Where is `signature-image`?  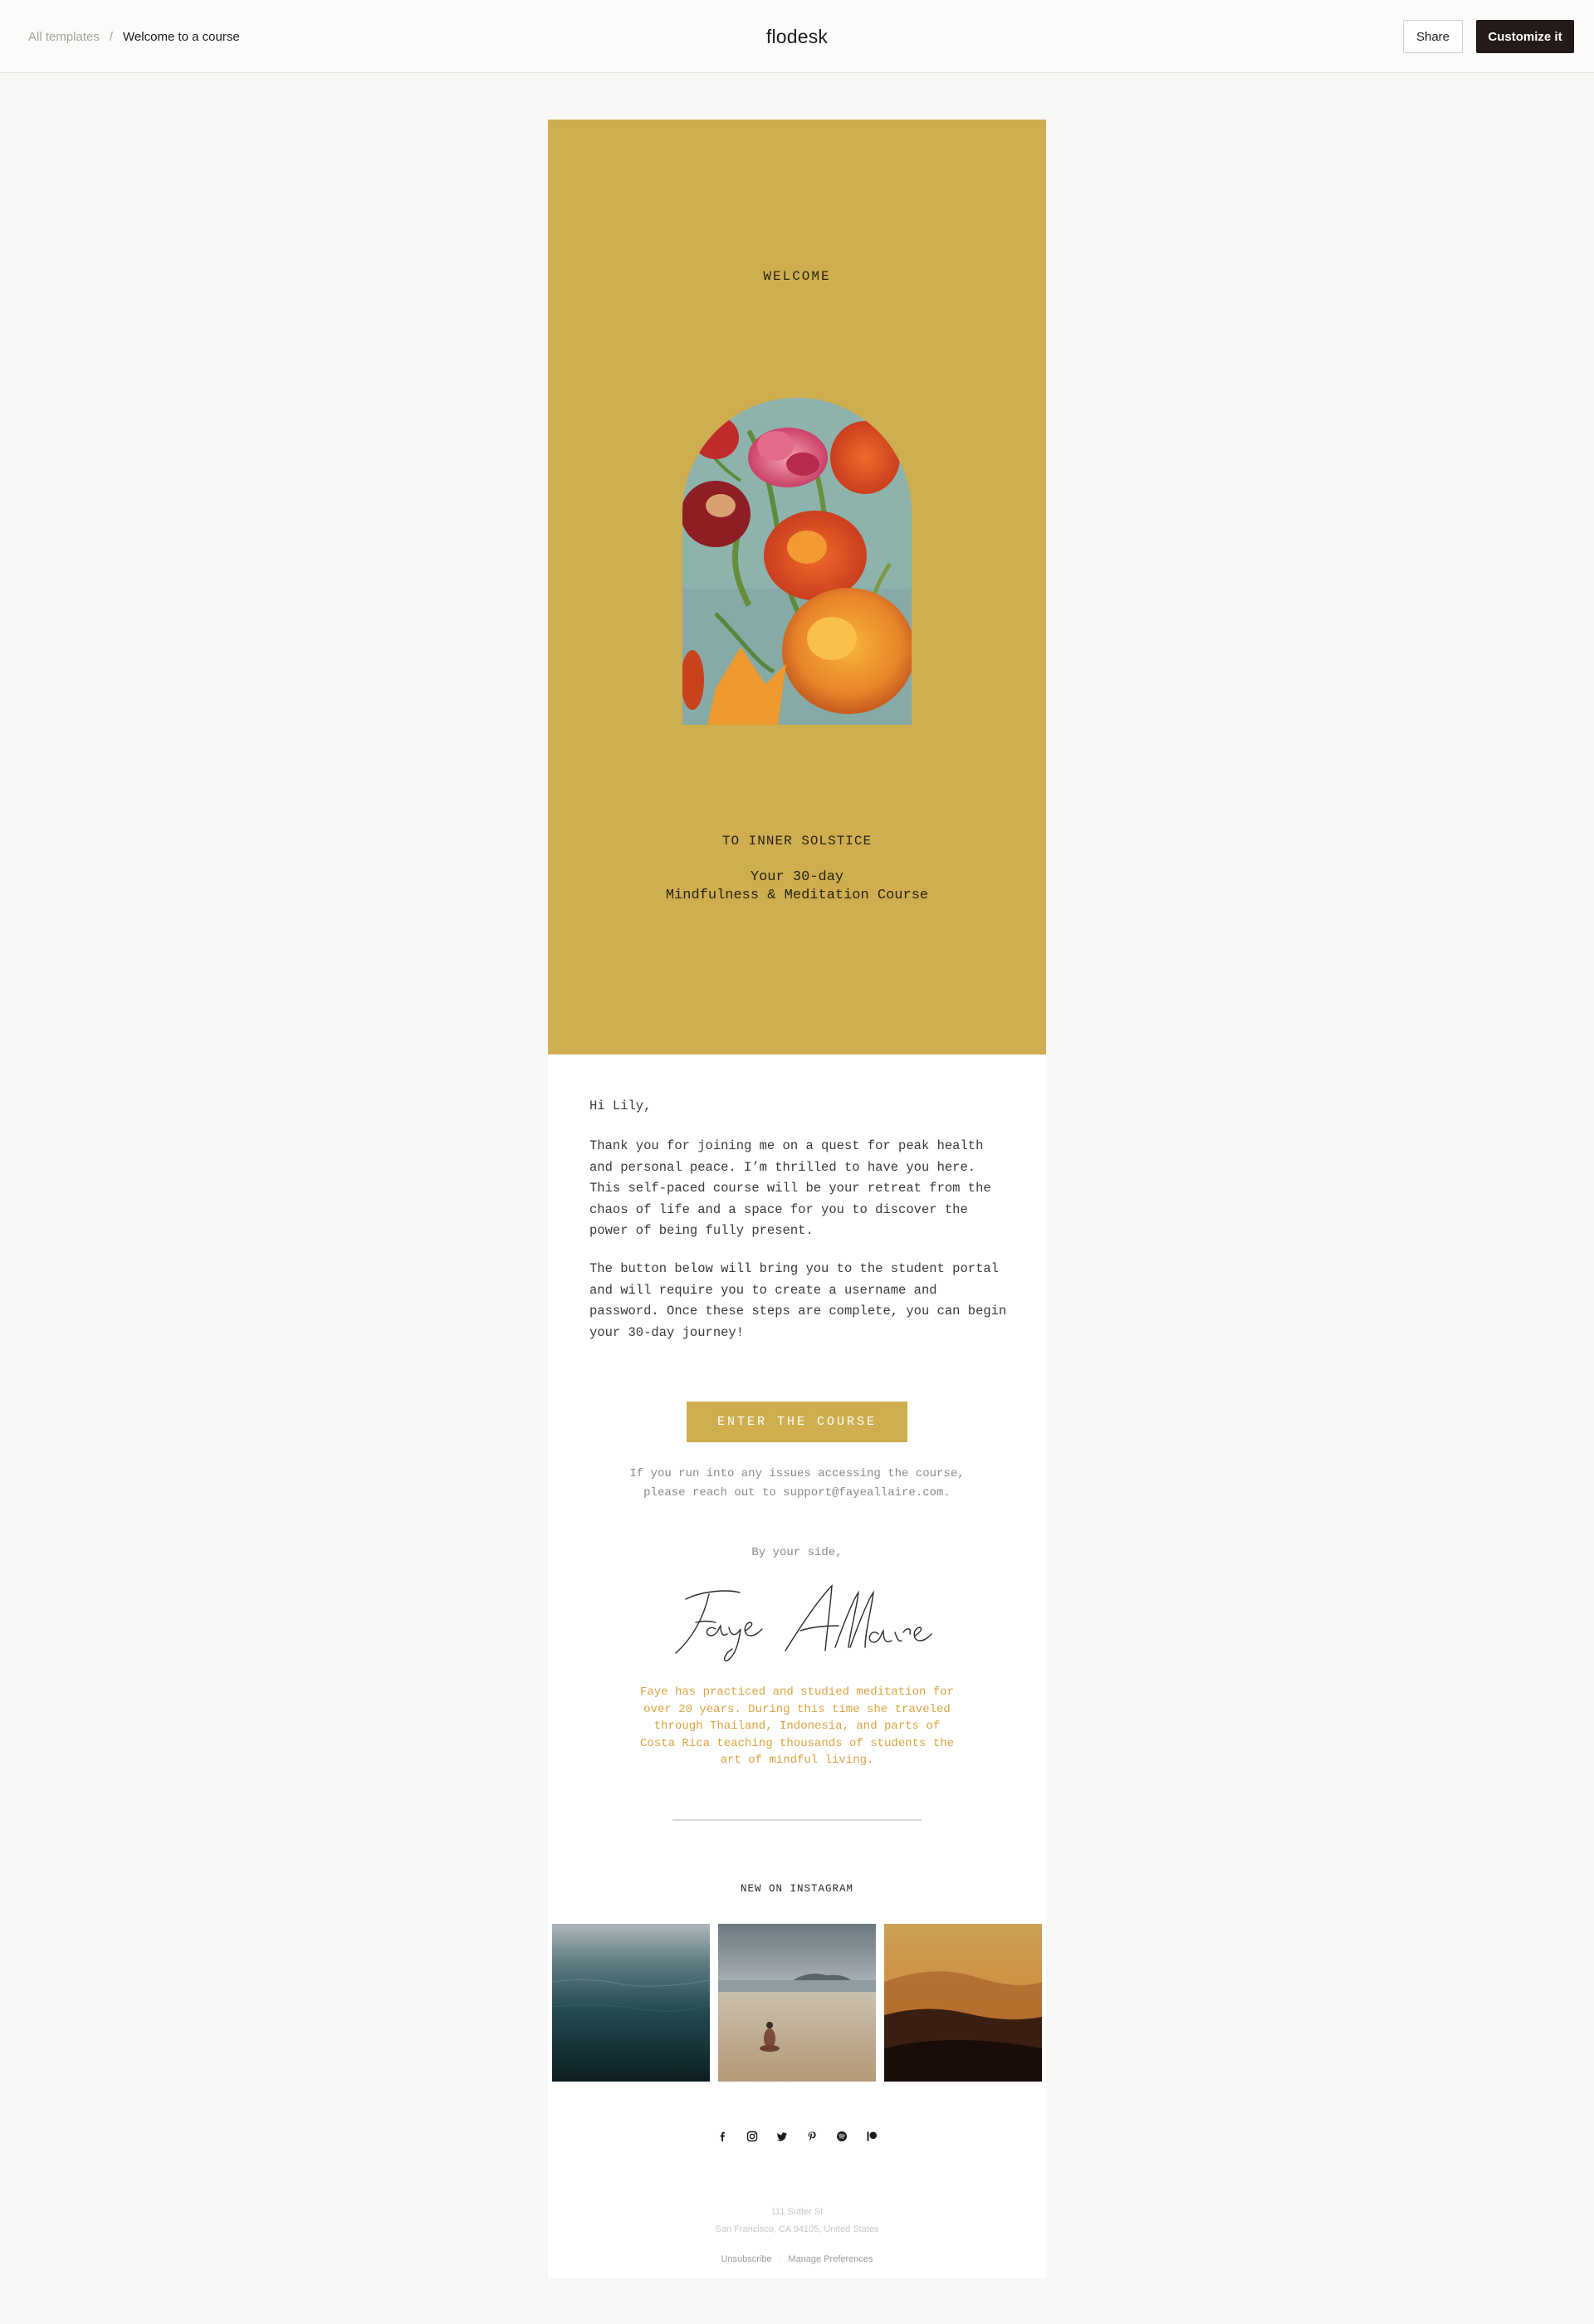
signature-image is located at coordinates (798, 1620).